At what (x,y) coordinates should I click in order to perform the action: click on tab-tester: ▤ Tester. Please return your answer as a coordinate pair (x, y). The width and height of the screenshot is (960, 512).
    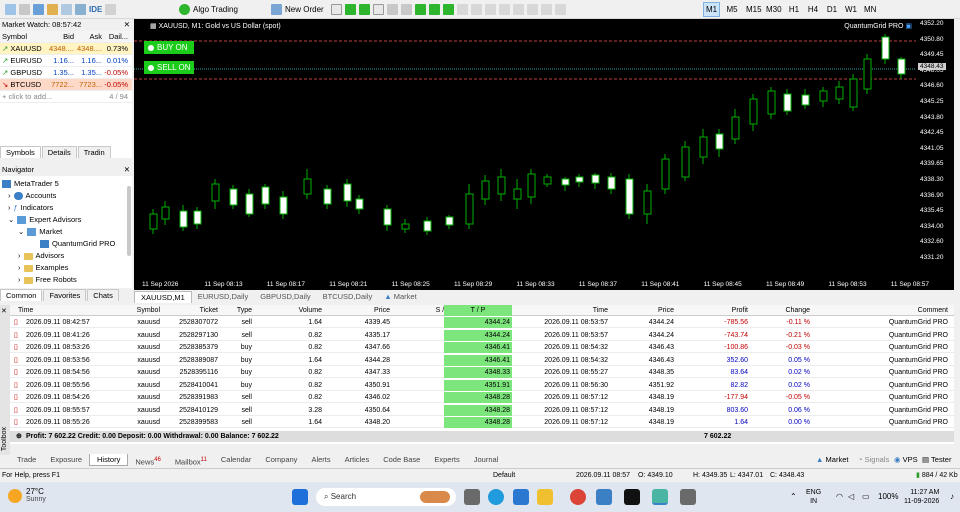
    Looking at the image, I should click on (936, 460).